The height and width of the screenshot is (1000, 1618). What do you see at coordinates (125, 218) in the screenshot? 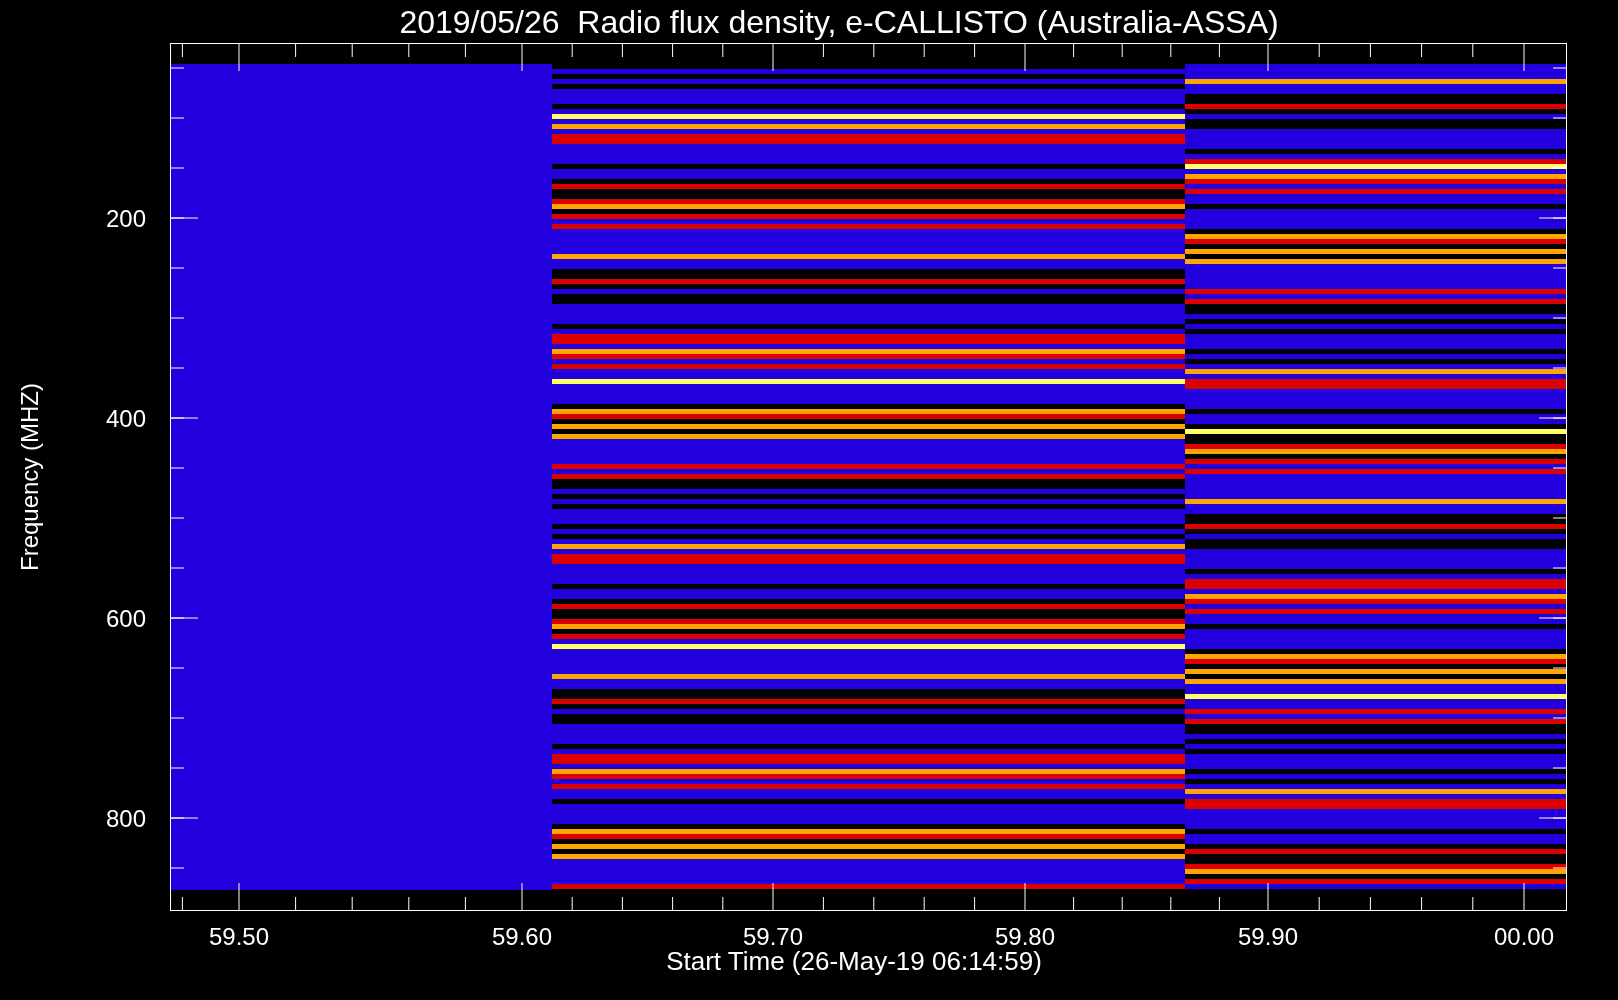
I see `y-tick-label: 200` at bounding box center [125, 218].